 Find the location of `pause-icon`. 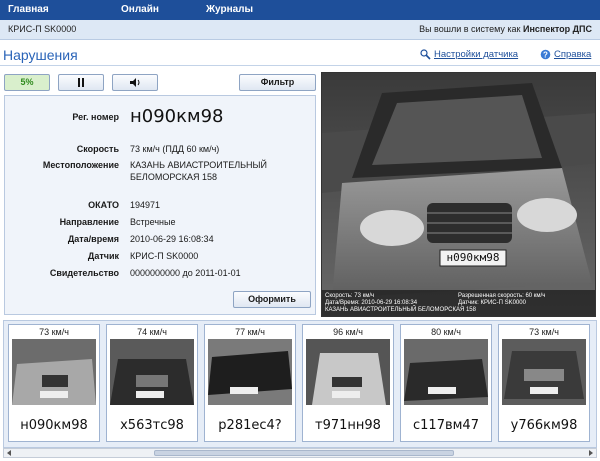

pause-icon is located at coordinates (81, 82).